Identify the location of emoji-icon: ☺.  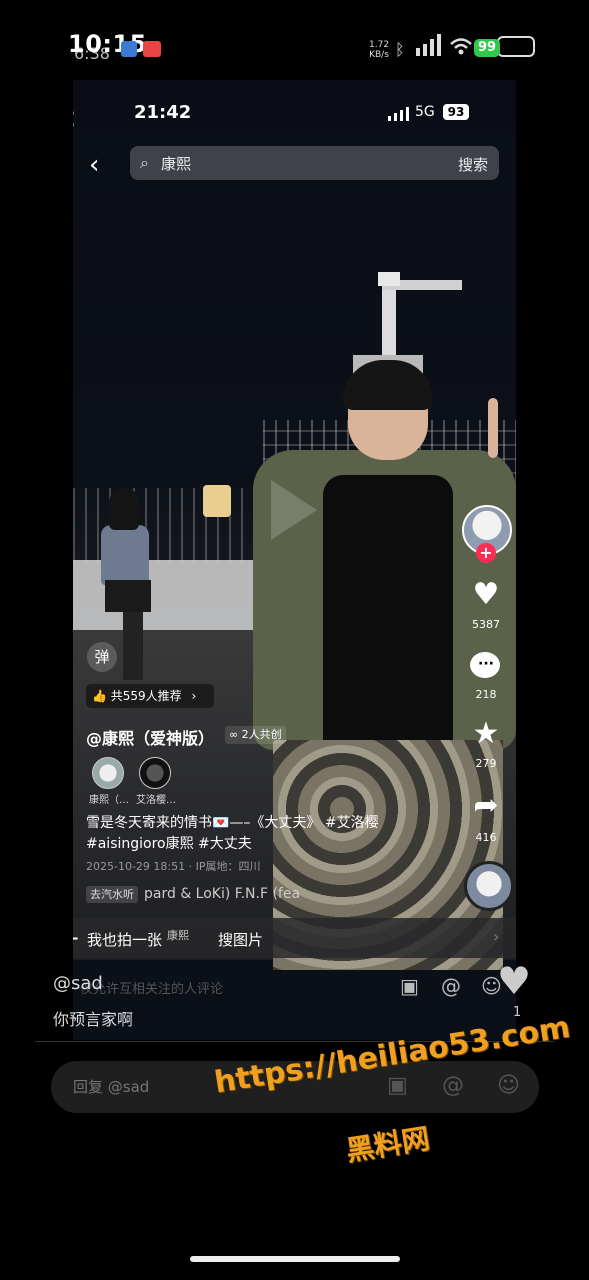
(508, 1085).